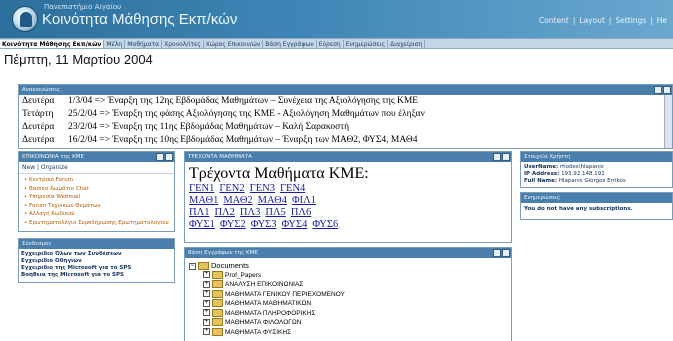  I want to click on tree-folder: + ΜΑΘΗΜΑΤΑ ΓΕΝΙΚΟΥ ΠΕΡΙΕΧΟΜΕΝΟΥ, so click(348, 294).